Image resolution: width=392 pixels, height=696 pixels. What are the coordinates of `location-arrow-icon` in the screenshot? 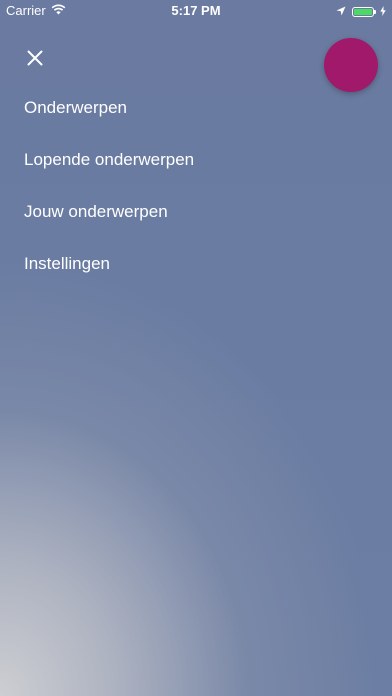 It's located at (341, 11).